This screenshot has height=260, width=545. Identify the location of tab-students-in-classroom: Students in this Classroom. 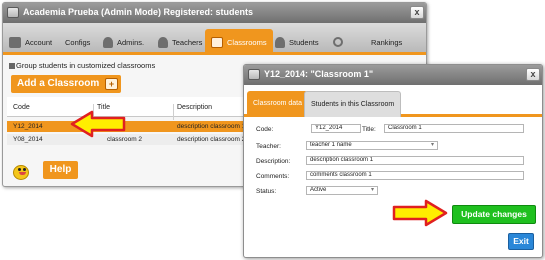
(353, 104).